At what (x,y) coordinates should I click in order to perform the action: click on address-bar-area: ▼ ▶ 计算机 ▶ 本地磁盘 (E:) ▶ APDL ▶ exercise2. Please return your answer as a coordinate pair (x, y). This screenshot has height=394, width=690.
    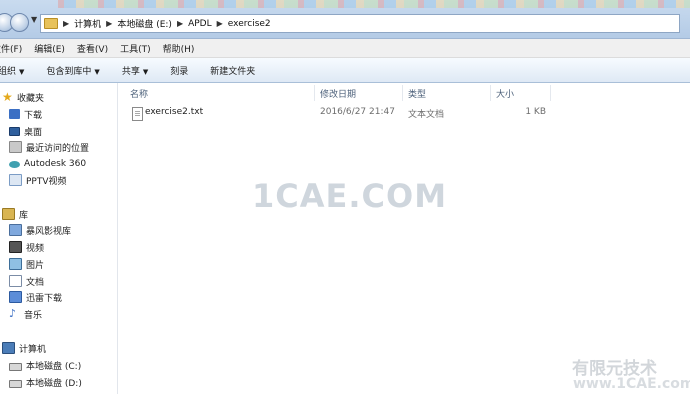
    Looking at the image, I should click on (345, 19).